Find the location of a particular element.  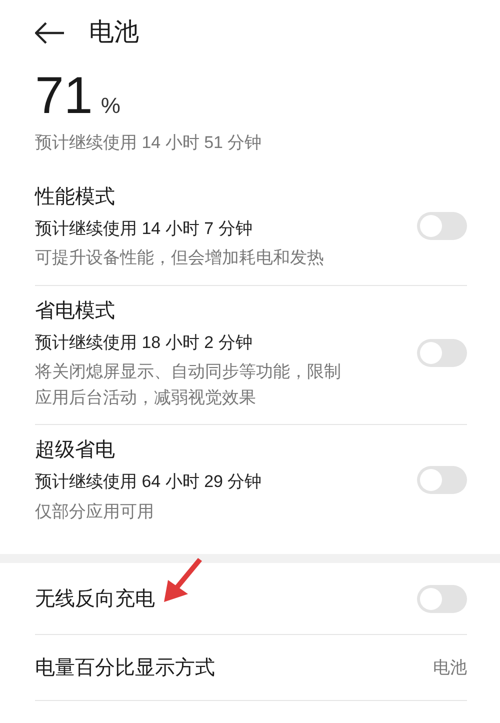

mode-title: 超级省电 is located at coordinates (75, 450).